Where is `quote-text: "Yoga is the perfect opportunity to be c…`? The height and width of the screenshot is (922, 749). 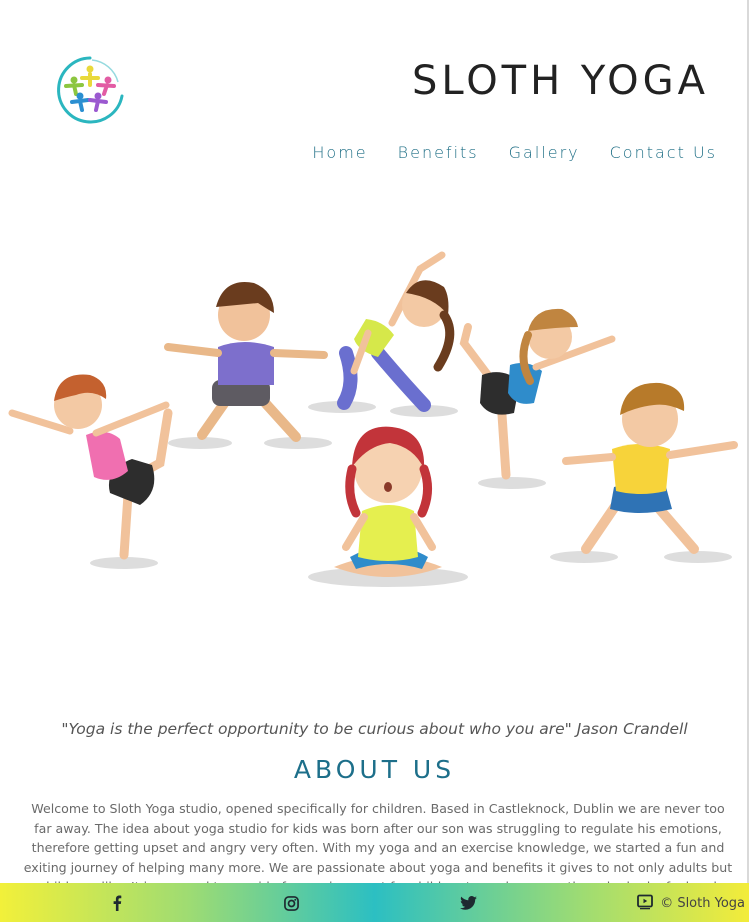
quote-text: "Yoga is the perfect opportunity to be c… is located at coordinates (374, 729).